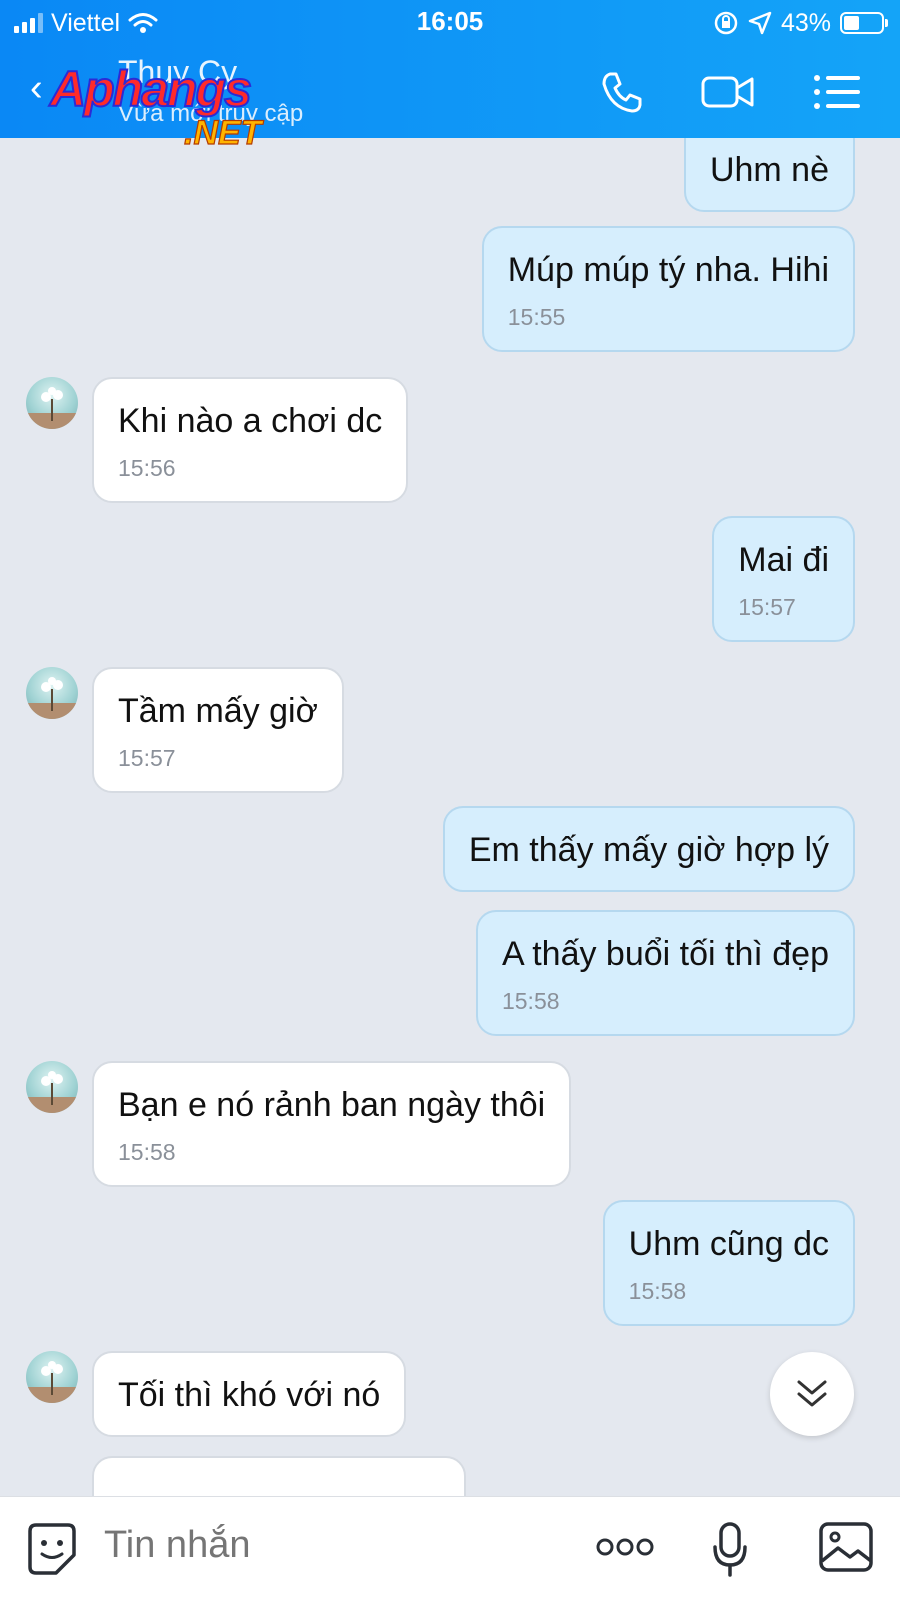 This screenshot has width=900, height=1601. What do you see at coordinates (536, 317) in the screenshot?
I see `message-time: 15:55` at bounding box center [536, 317].